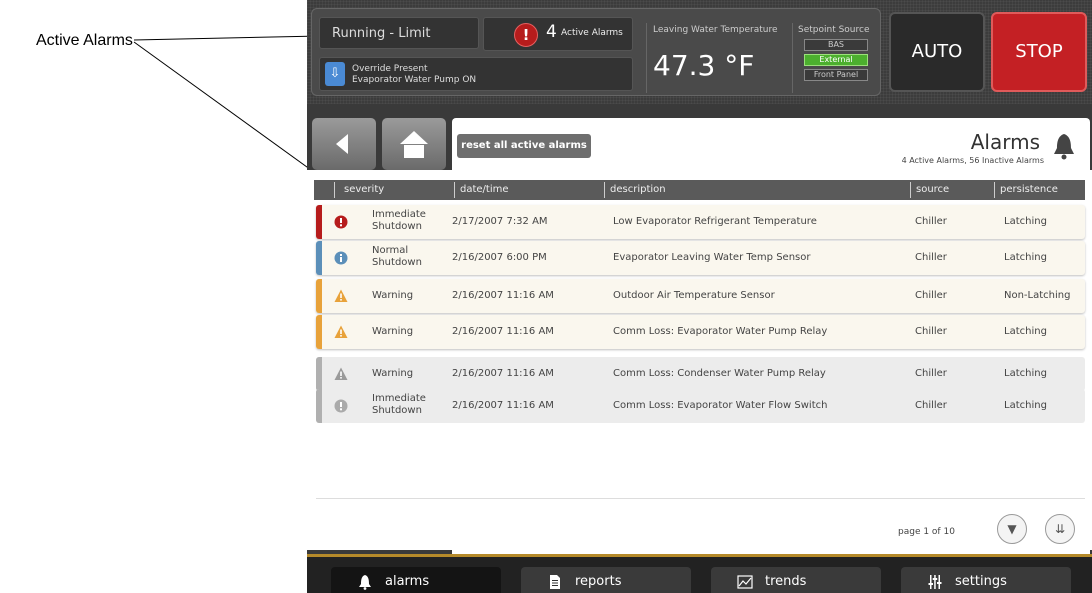 The height and width of the screenshot is (593, 1092). I want to click on column-header-source: source, so click(932, 189).